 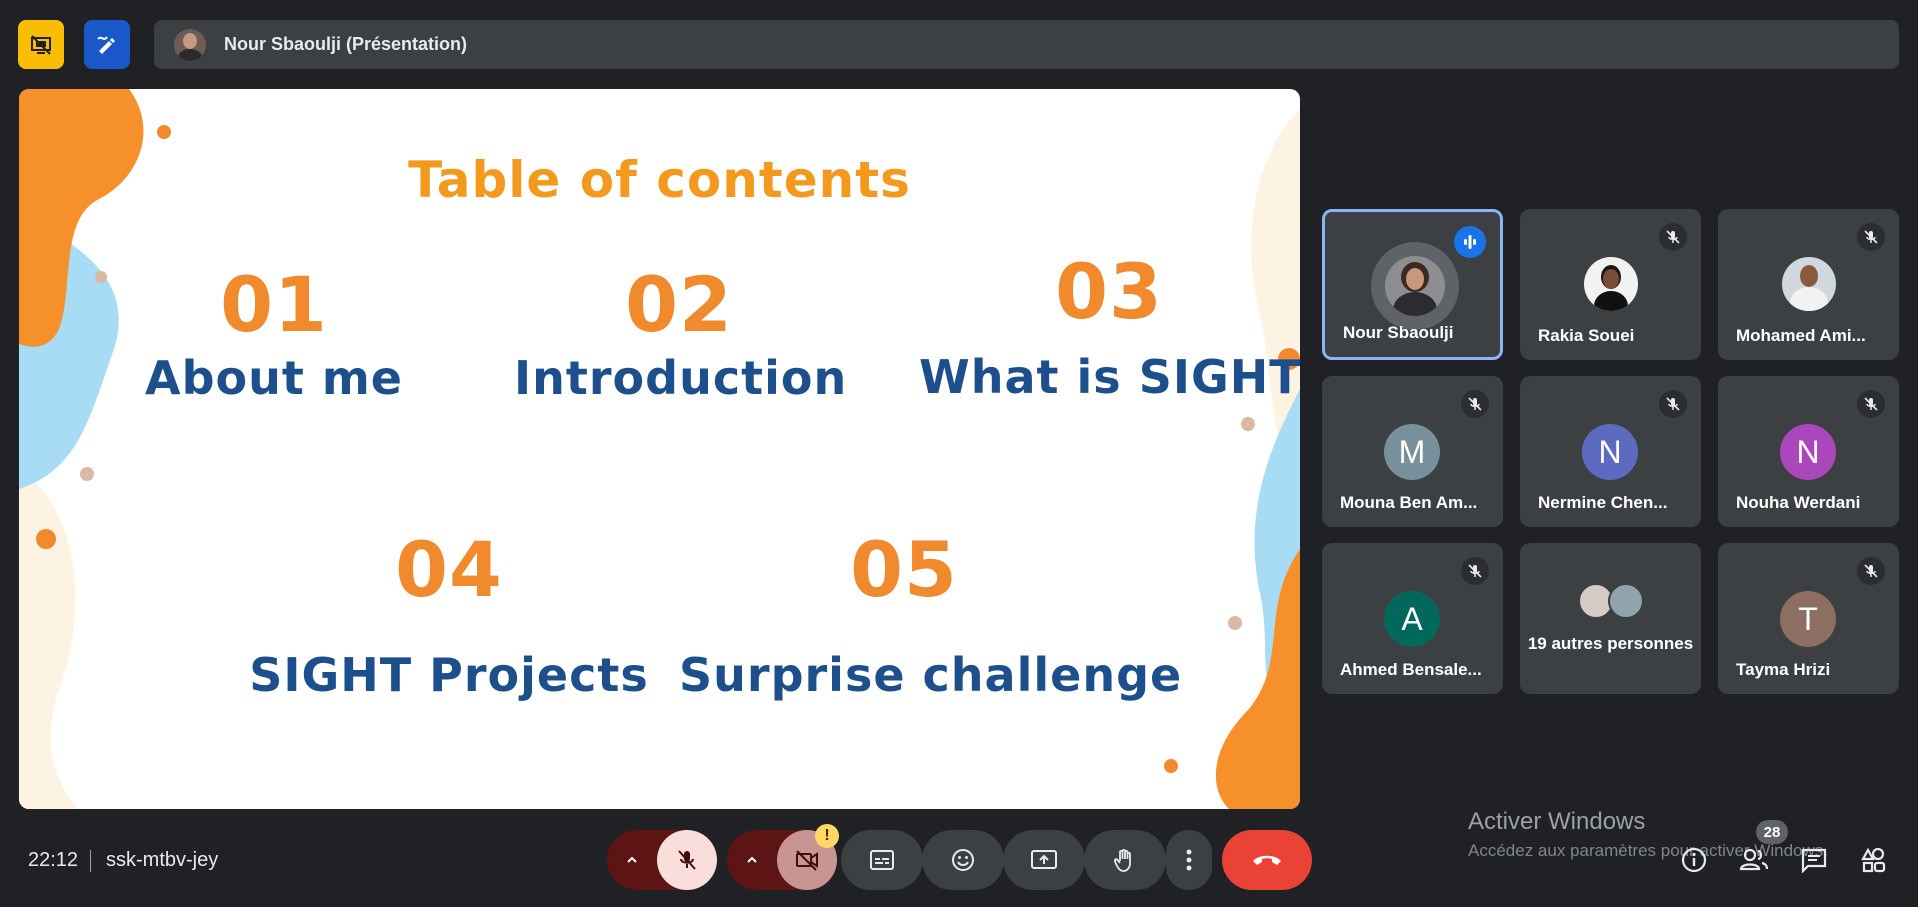 I want to click on participant-name: Rakia Souei, so click(x=1586, y=335).